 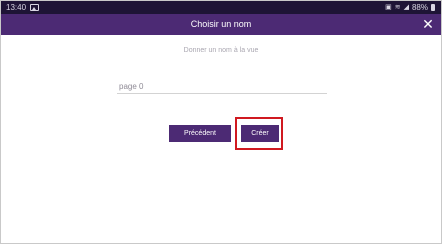 What do you see at coordinates (406, 7) in the screenshot?
I see `signal-icon: ◢` at bounding box center [406, 7].